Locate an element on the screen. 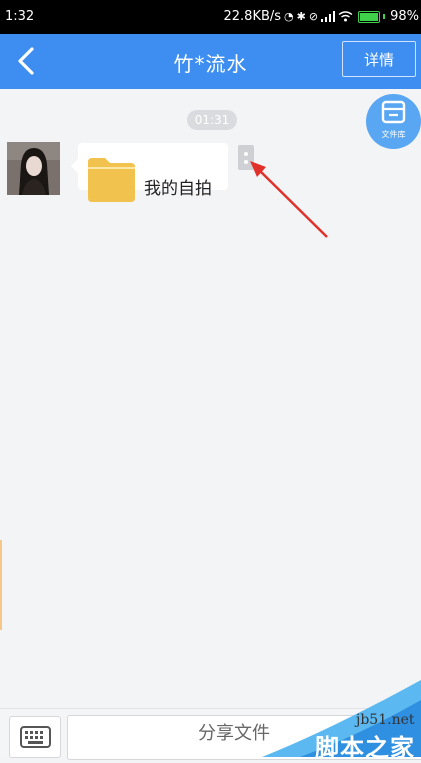 This screenshot has width=421, height=763. chat-header: 竹*流水 详情 is located at coordinates (210, 61).